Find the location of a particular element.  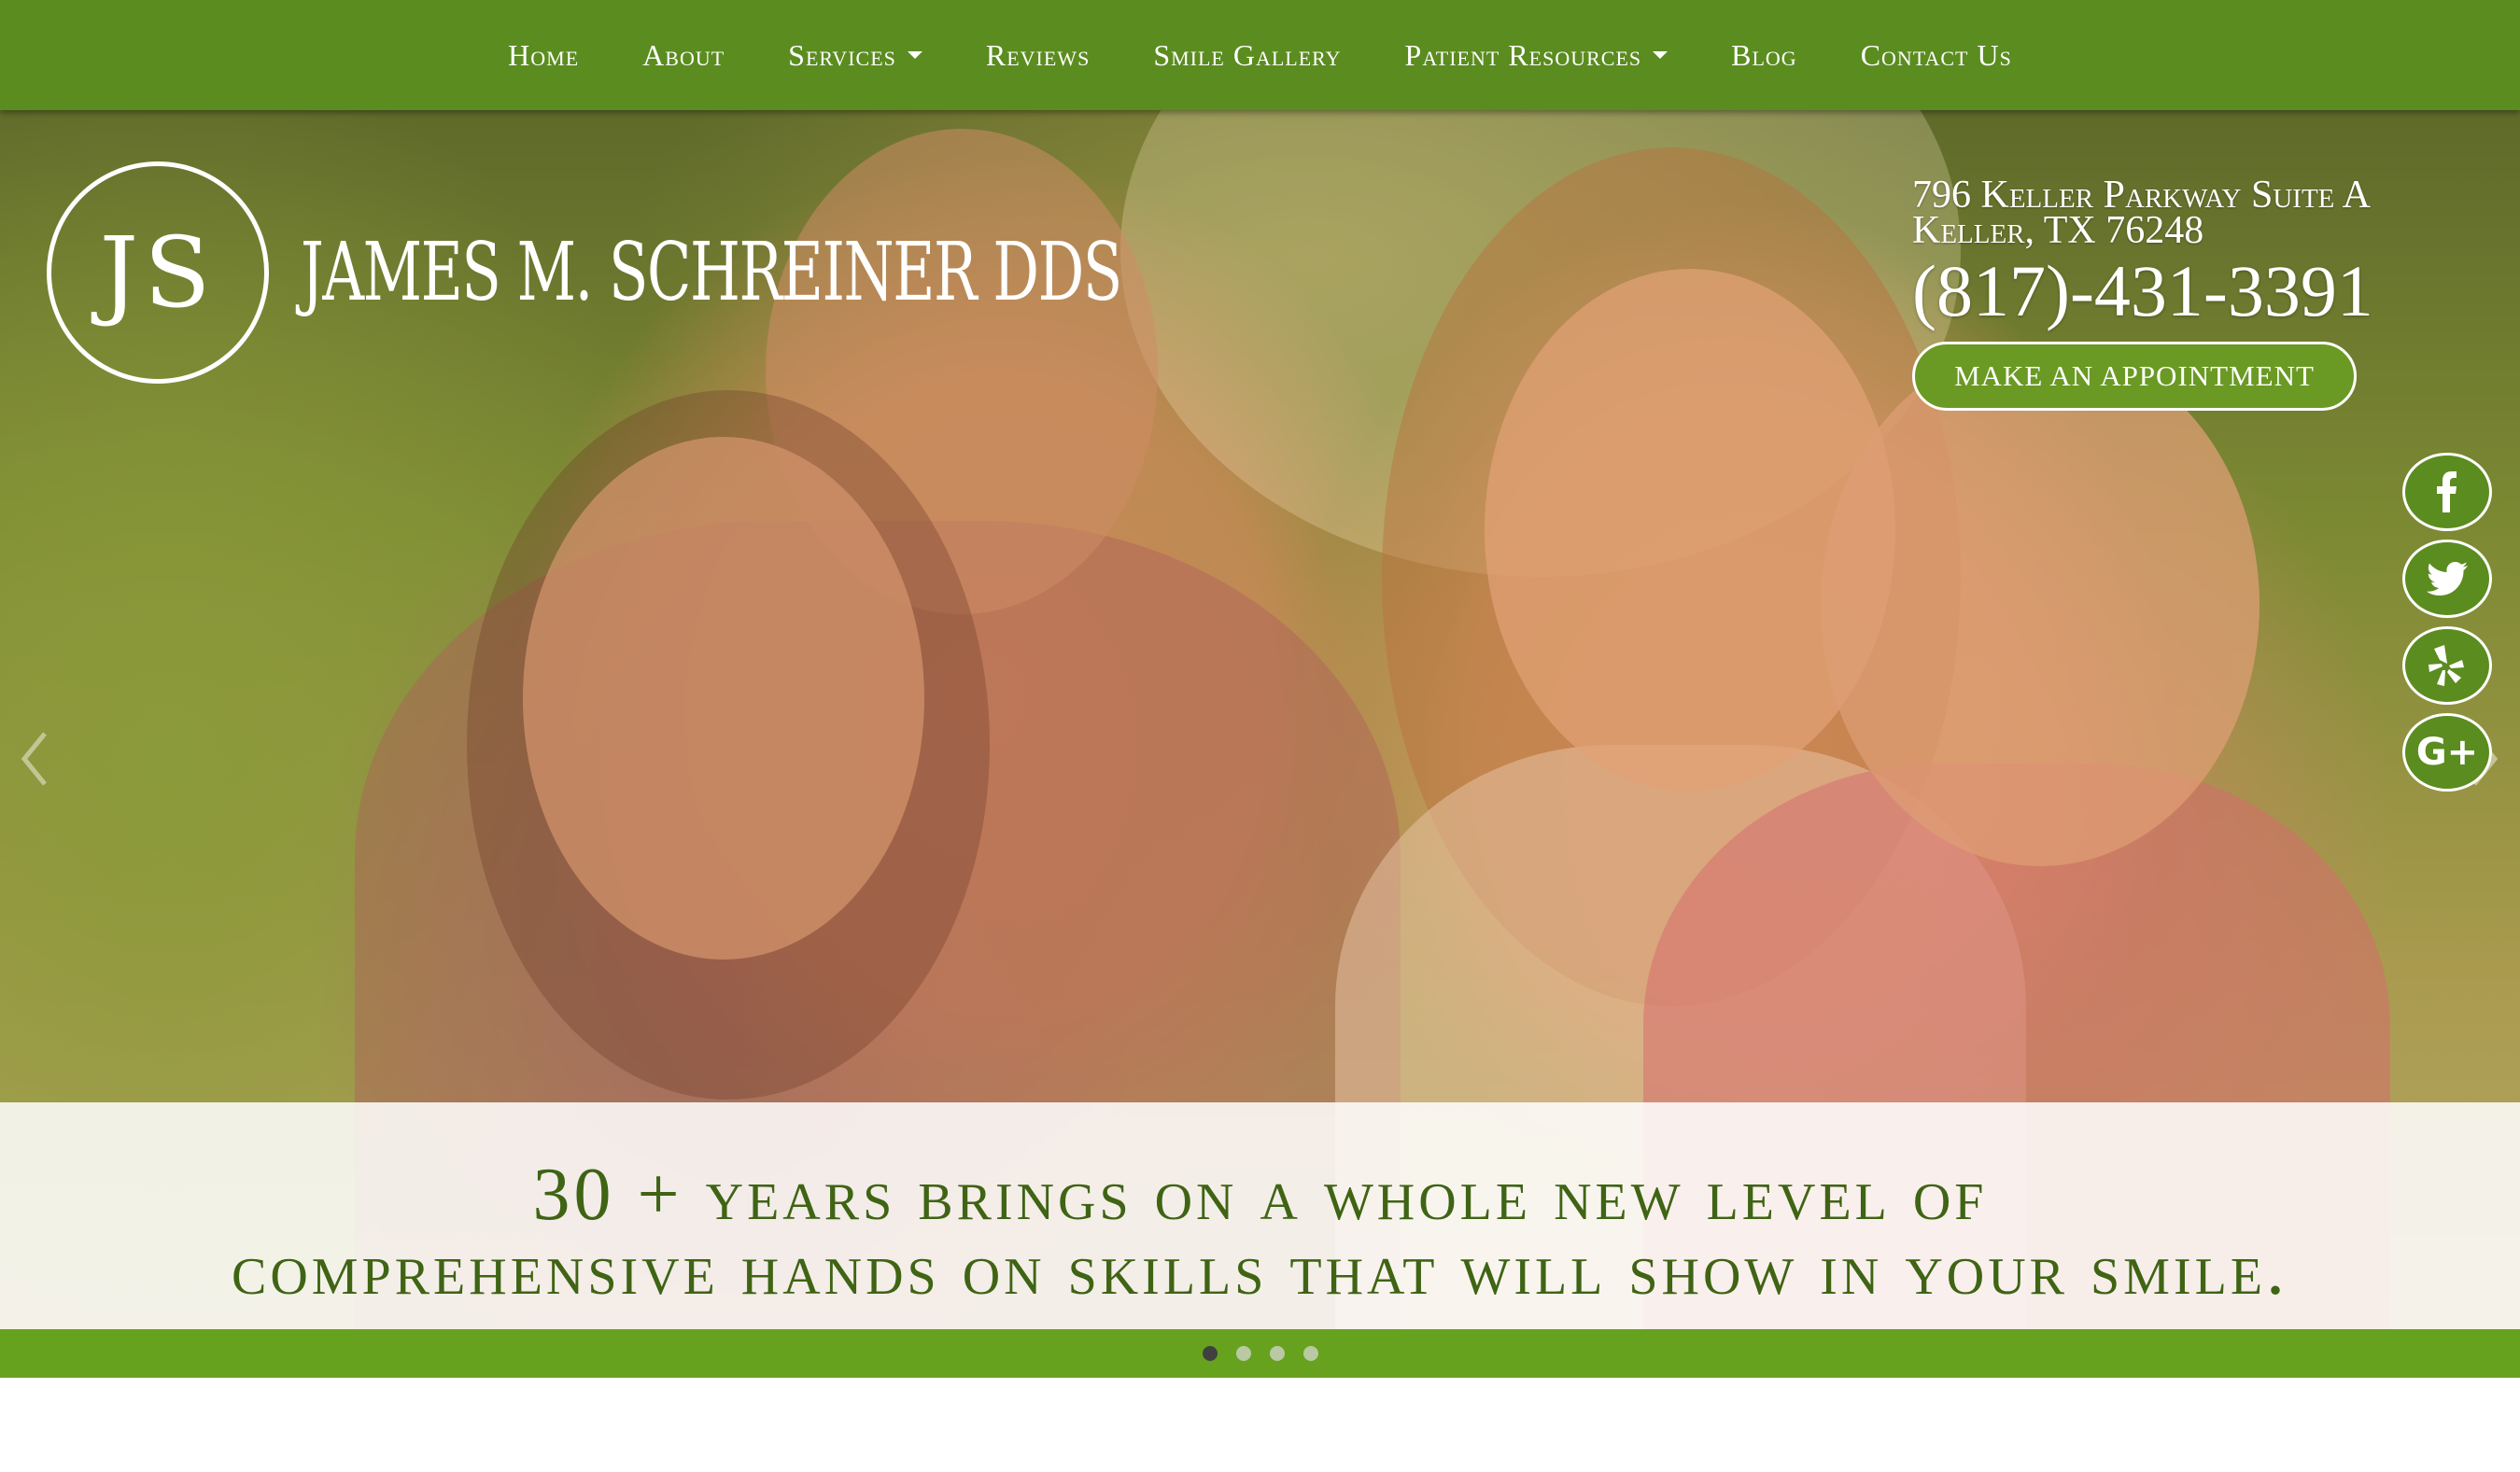

nav-item-patient-resources: Patient Resources is located at coordinates (1536, 55).